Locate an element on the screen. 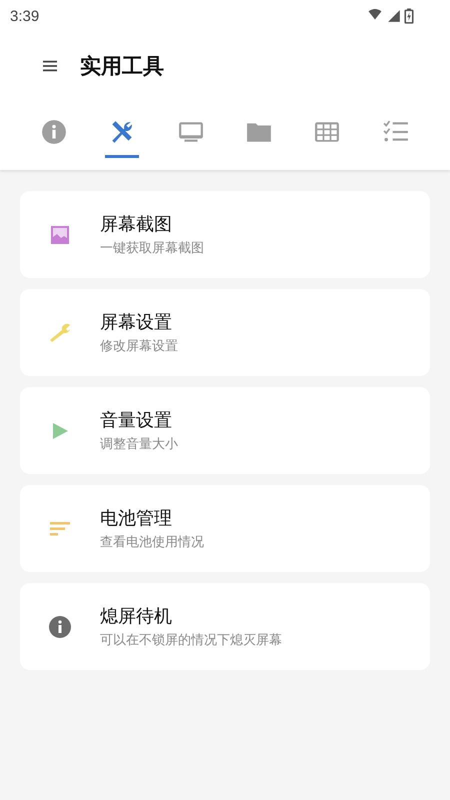 The height and width of the screenshot is (800, 450). card-title: 熄屏待机 is located at coordinates (136, 616).